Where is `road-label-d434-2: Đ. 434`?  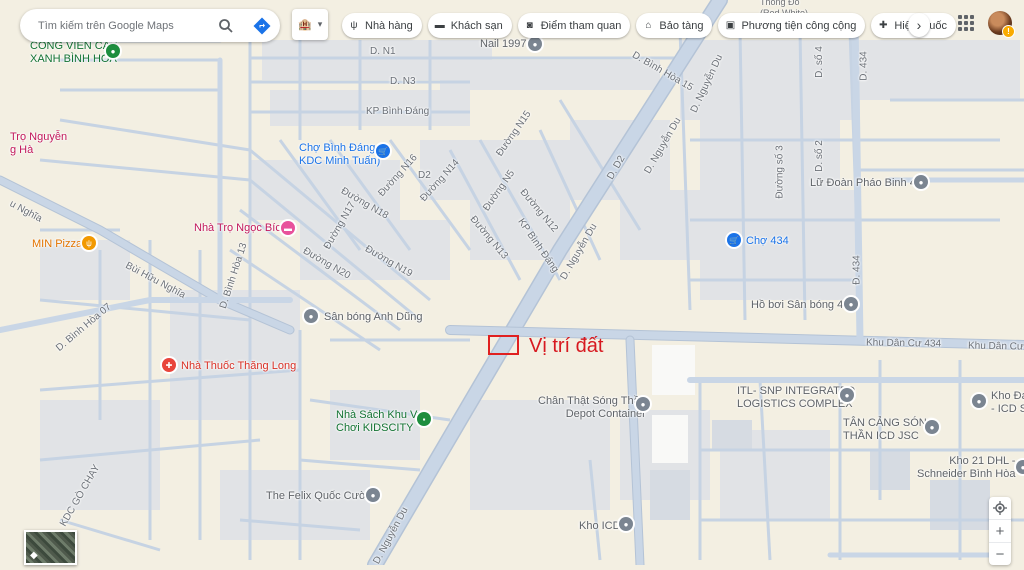 road-label-d434-2: Đ. 434 is located at coordinates (857, 270).